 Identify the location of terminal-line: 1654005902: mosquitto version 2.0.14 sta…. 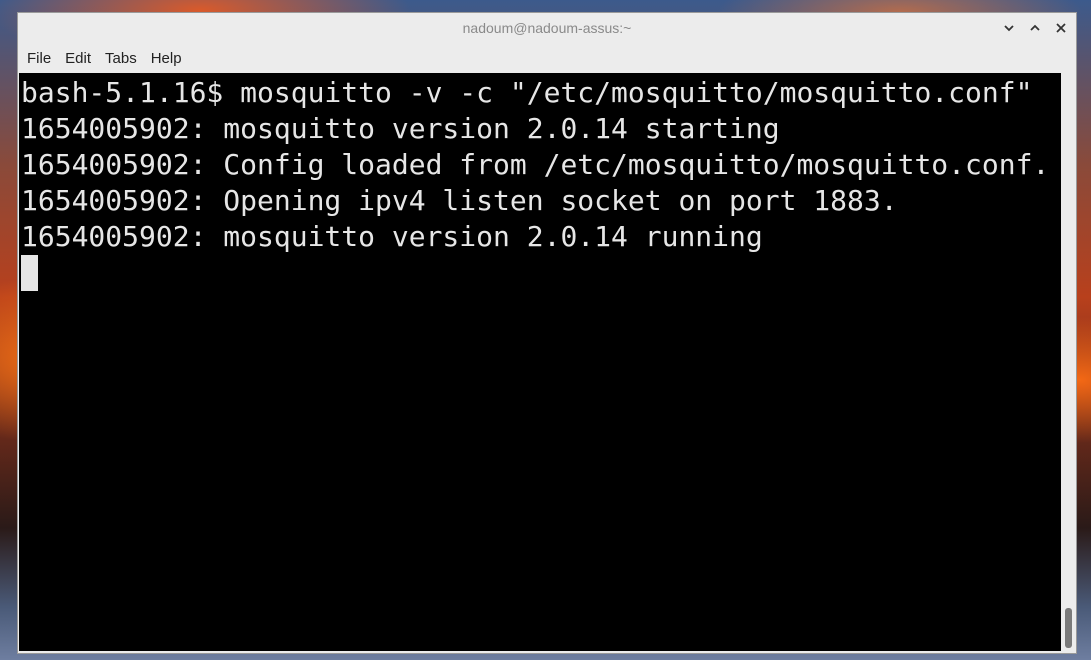
(400, 128).